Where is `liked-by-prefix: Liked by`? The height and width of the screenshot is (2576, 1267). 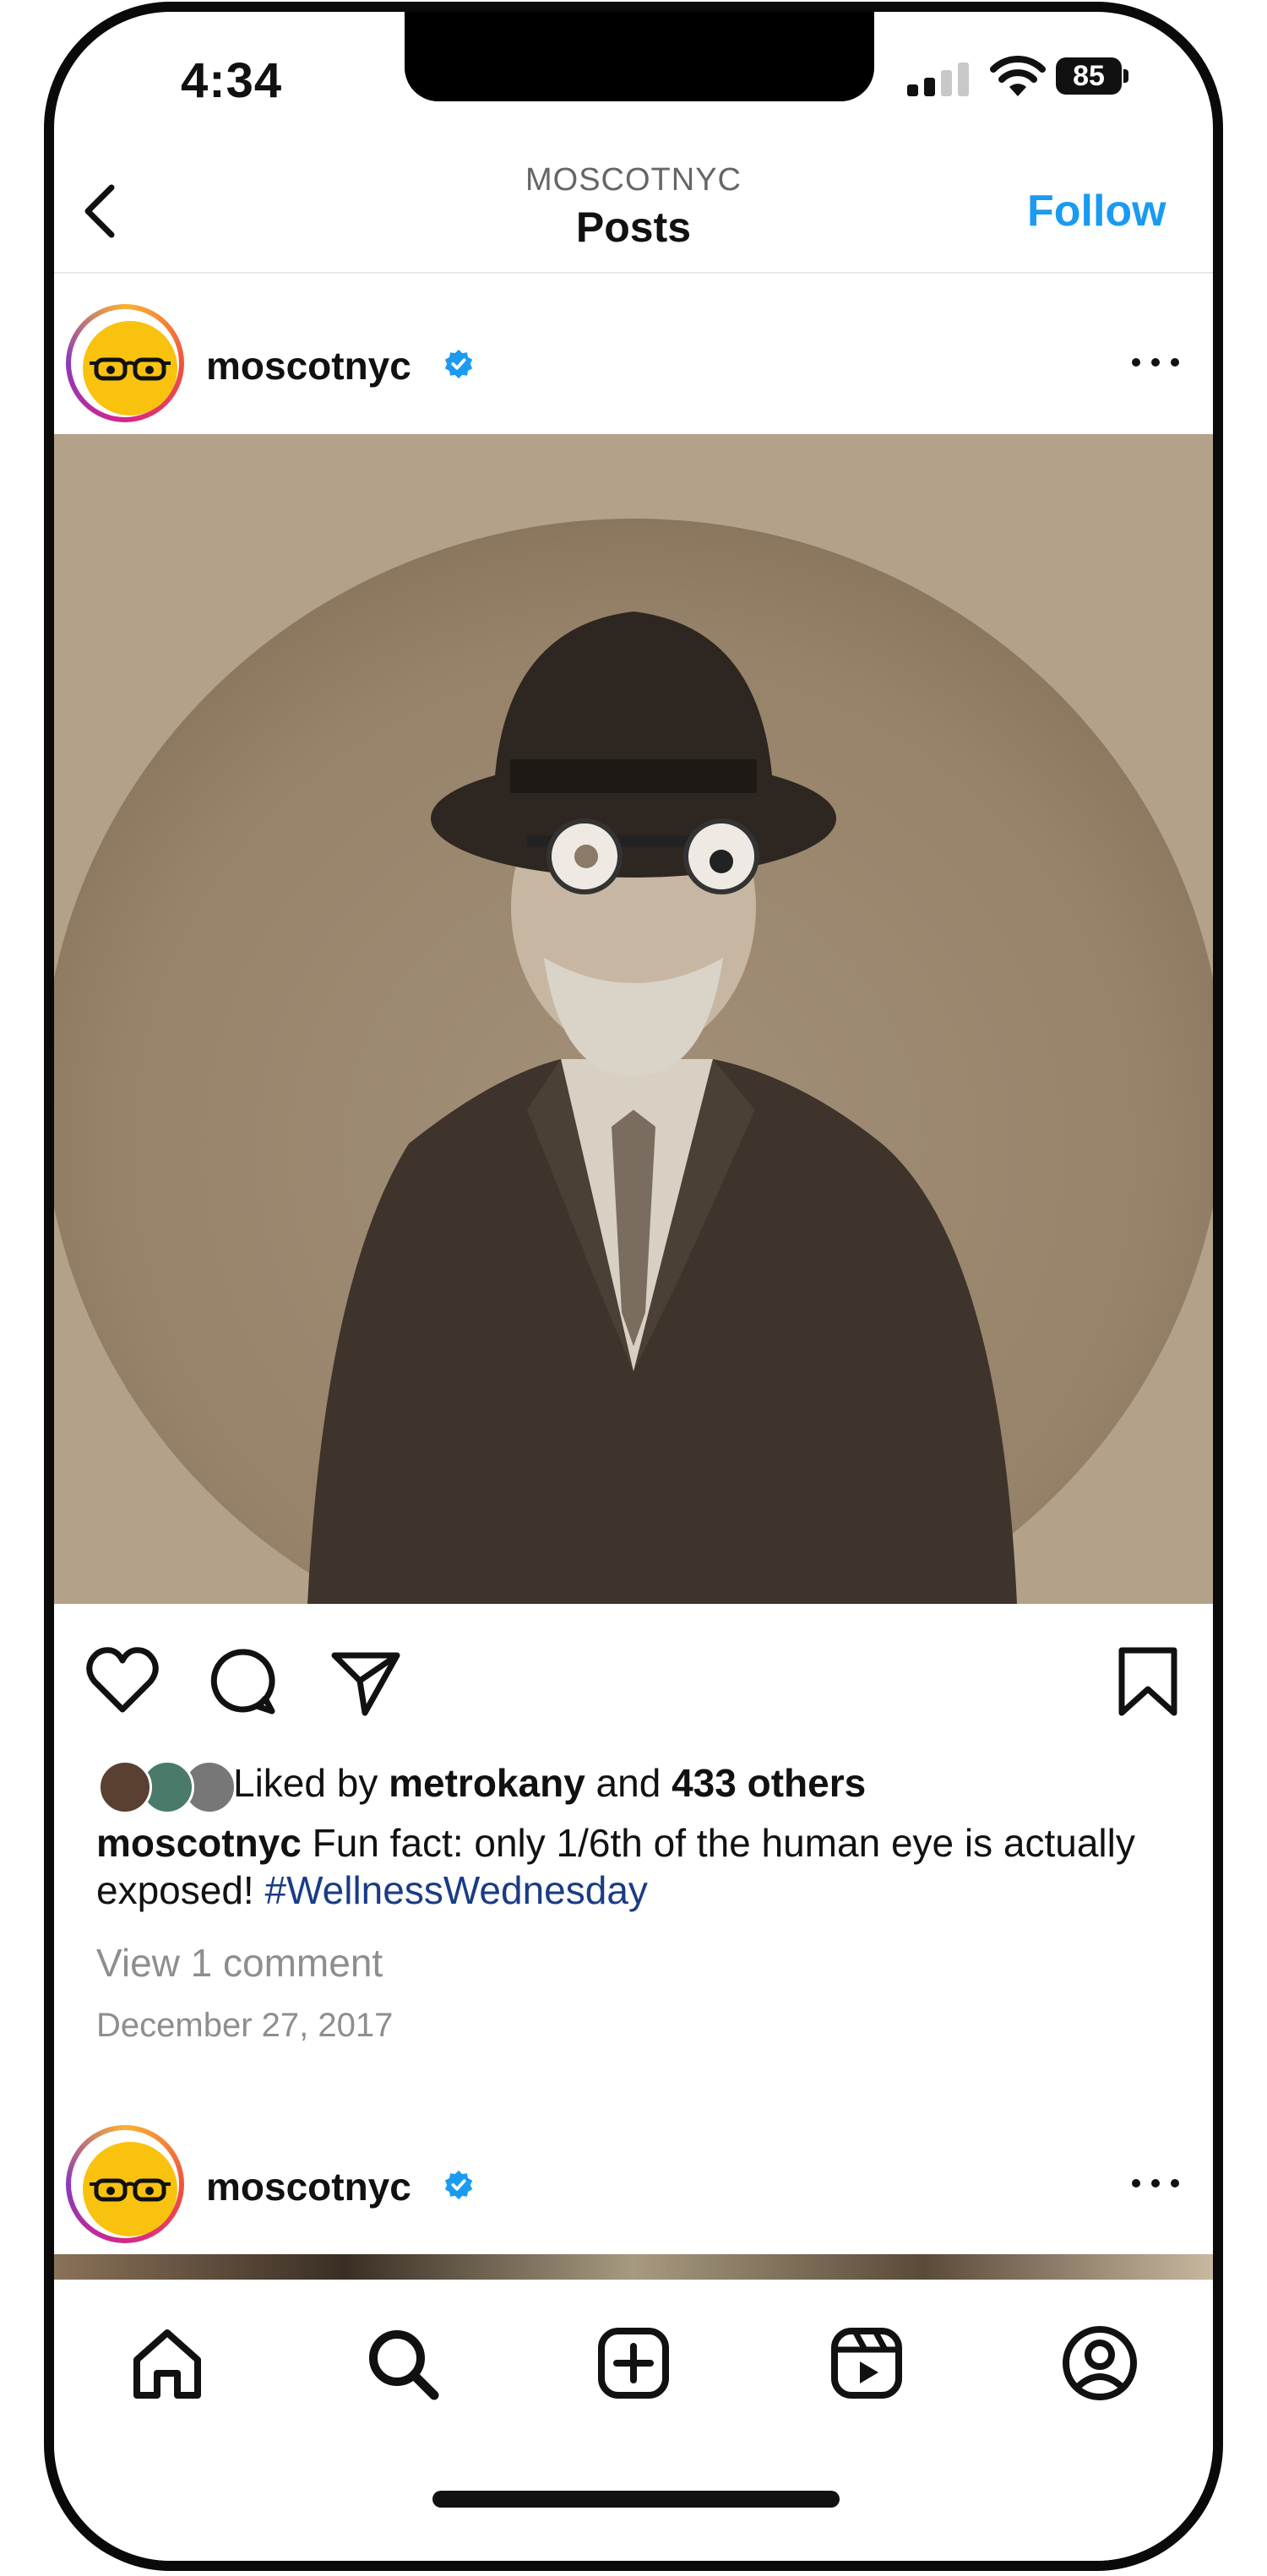
liked-by-prefix: Liked by is located at coordinates (311, 1783).